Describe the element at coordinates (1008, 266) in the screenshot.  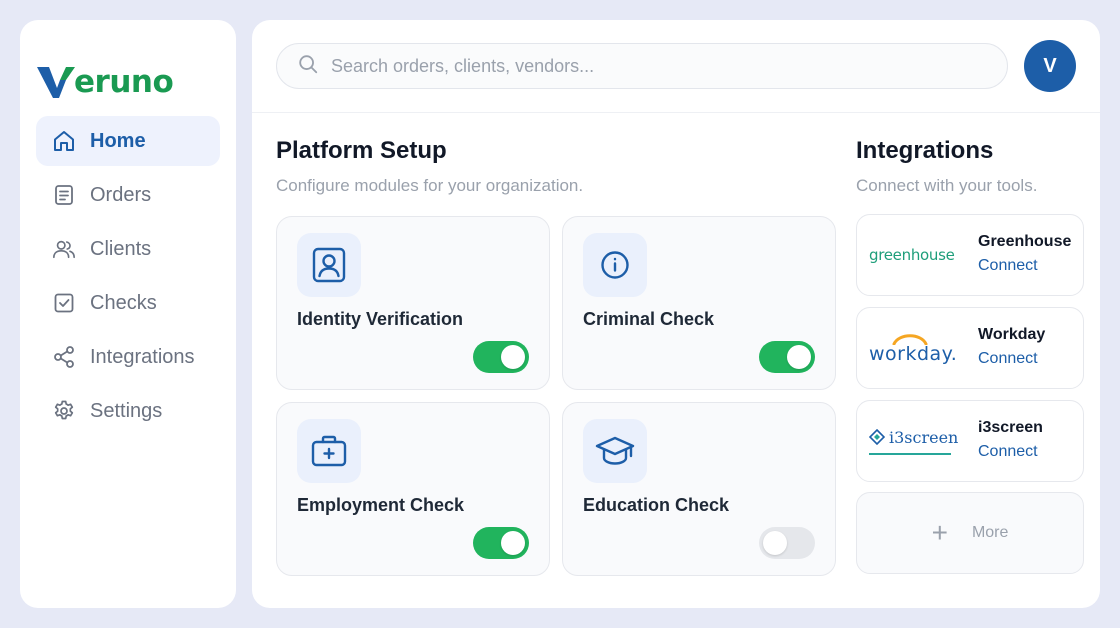
I see `greenhouse-connect-link: Connect` at that location.